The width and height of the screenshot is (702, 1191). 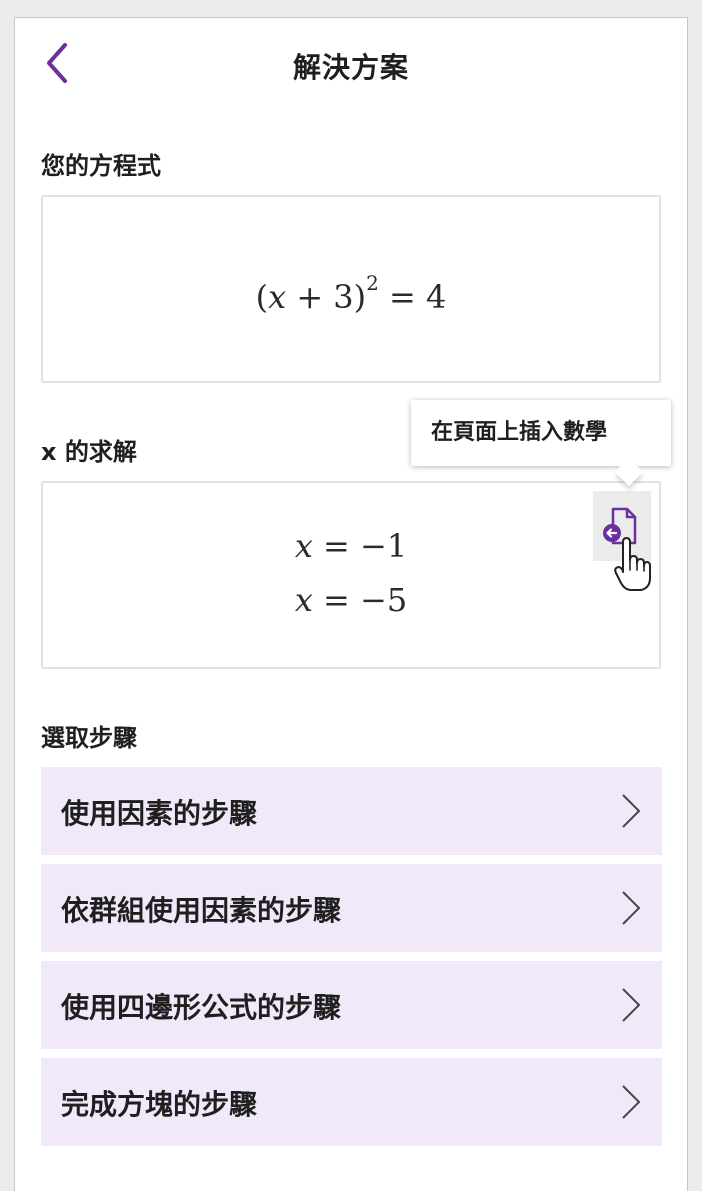 I want to click on equation-exponent: 2, so click(x=372, y=283).